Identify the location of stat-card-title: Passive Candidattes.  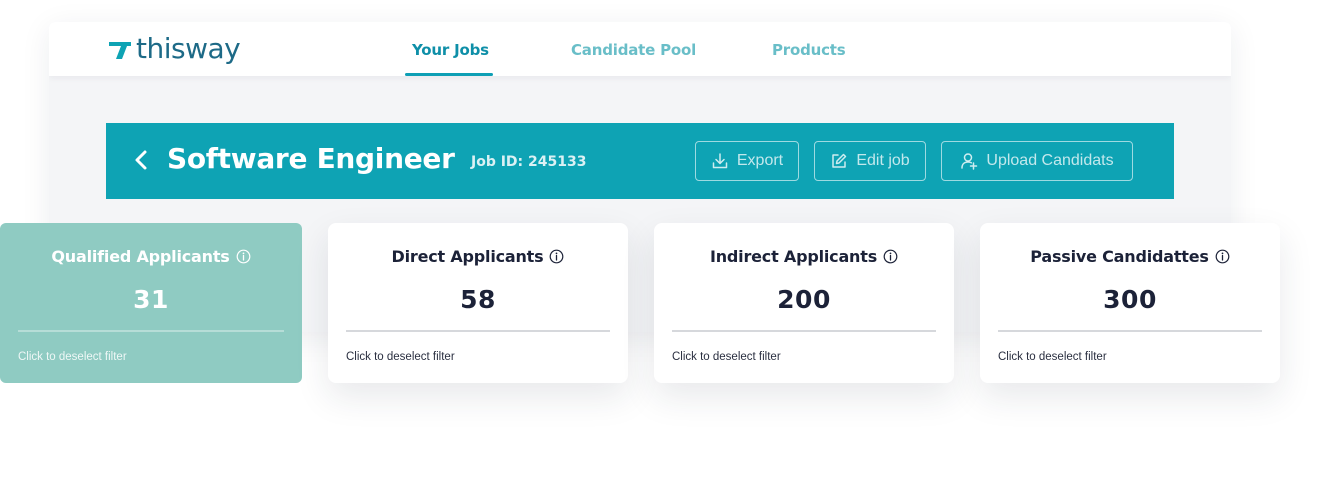
(1130, 256).